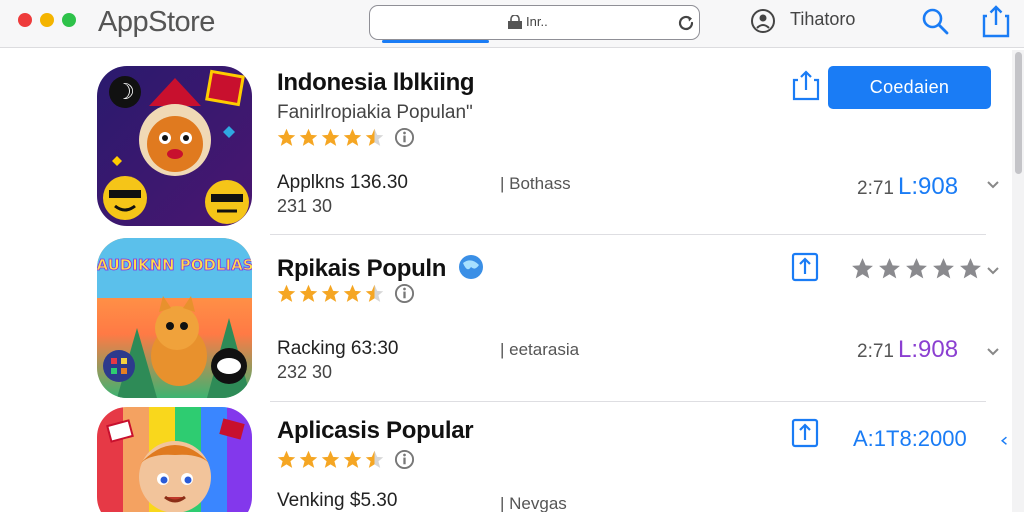 The image size is (1024, 512). Describe the element at coordinates (69, 20) in the screenshot. I see `zoom-window-button` at that location.